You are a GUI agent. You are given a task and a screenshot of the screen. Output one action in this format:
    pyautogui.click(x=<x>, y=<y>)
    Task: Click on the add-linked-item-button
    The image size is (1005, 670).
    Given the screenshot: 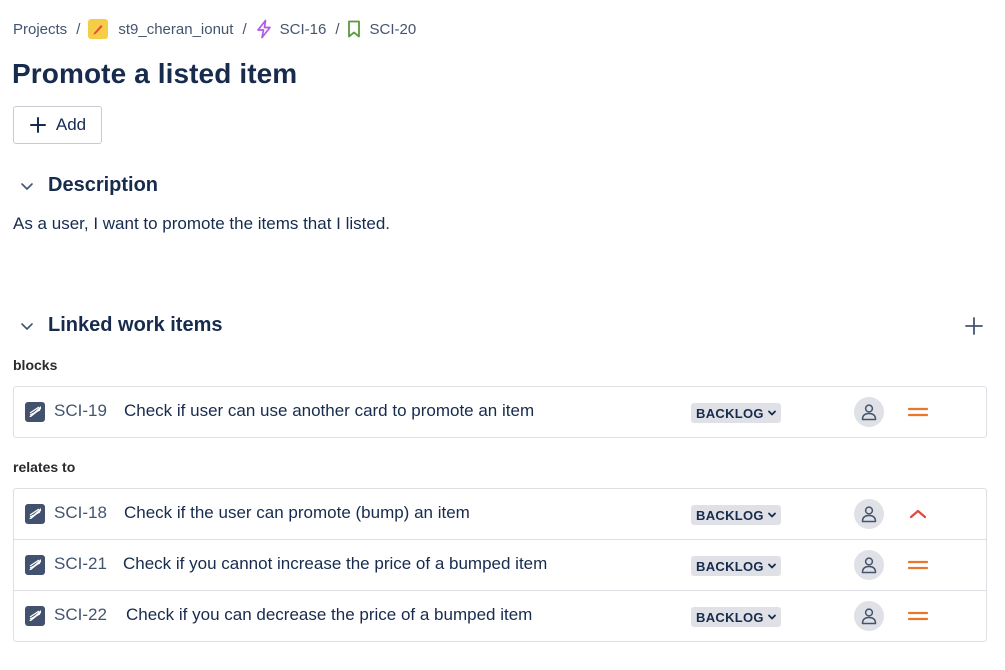 What is the action you would take?
    pyautogui.click(x=974, y=326)
    